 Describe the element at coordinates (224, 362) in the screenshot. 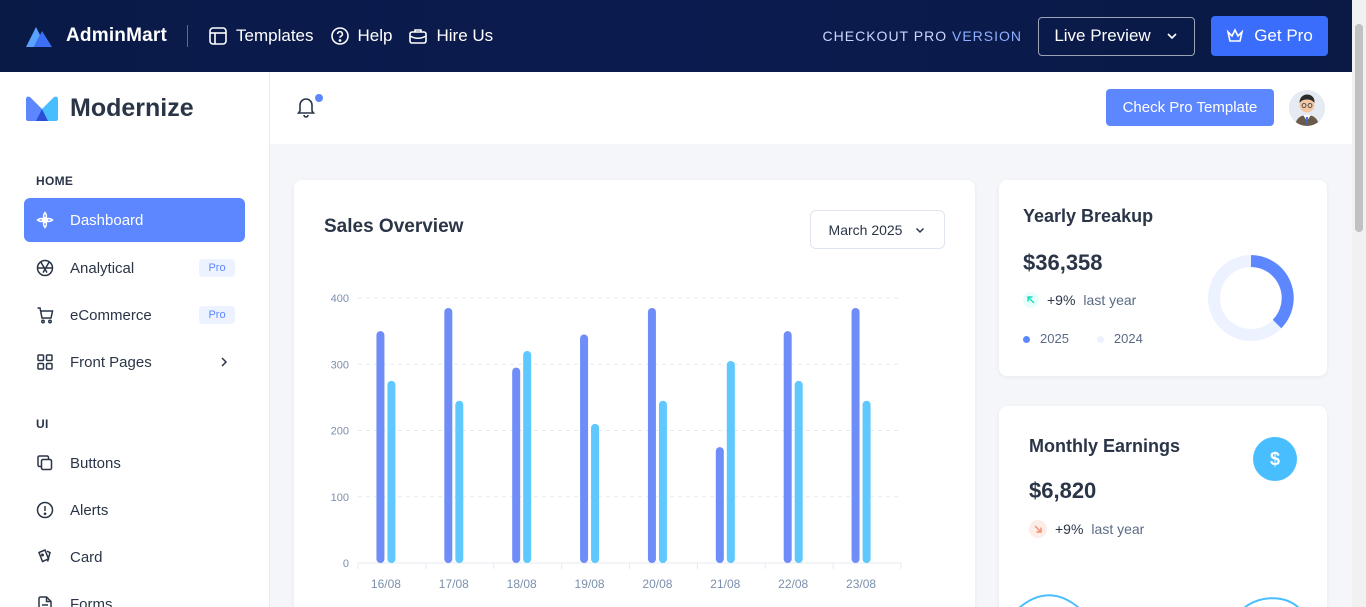

I see `chevron-right-icon` at that location.